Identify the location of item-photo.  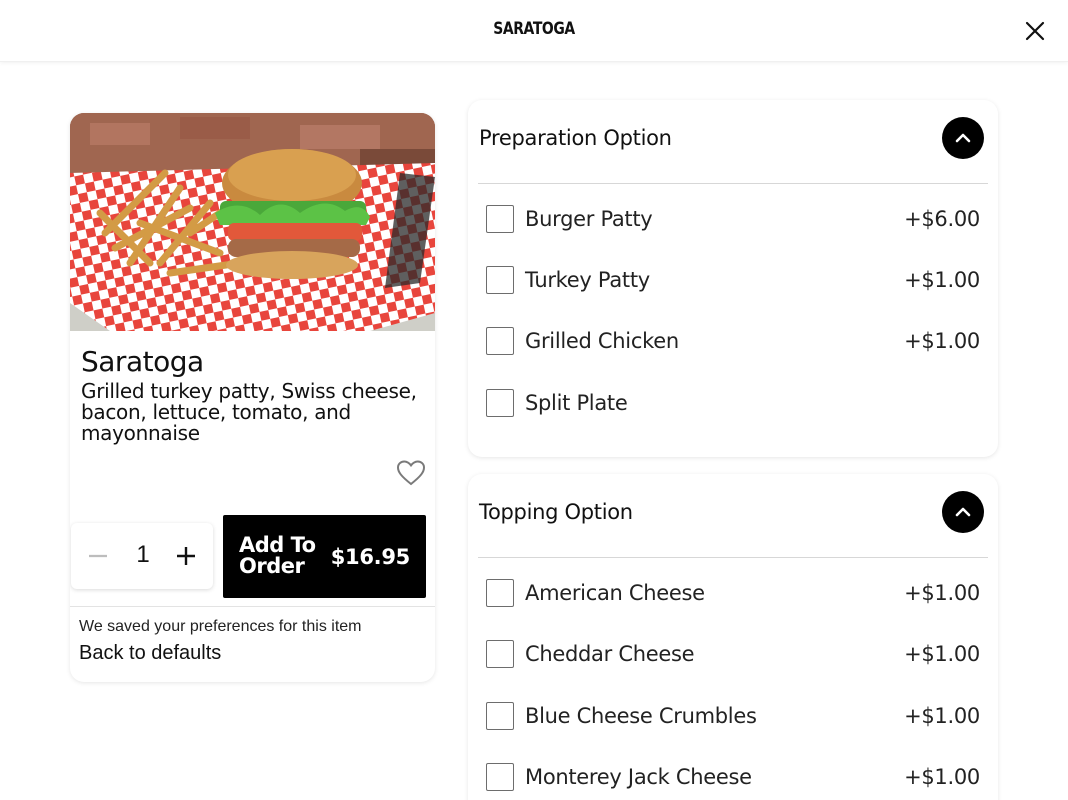
(252, 222).